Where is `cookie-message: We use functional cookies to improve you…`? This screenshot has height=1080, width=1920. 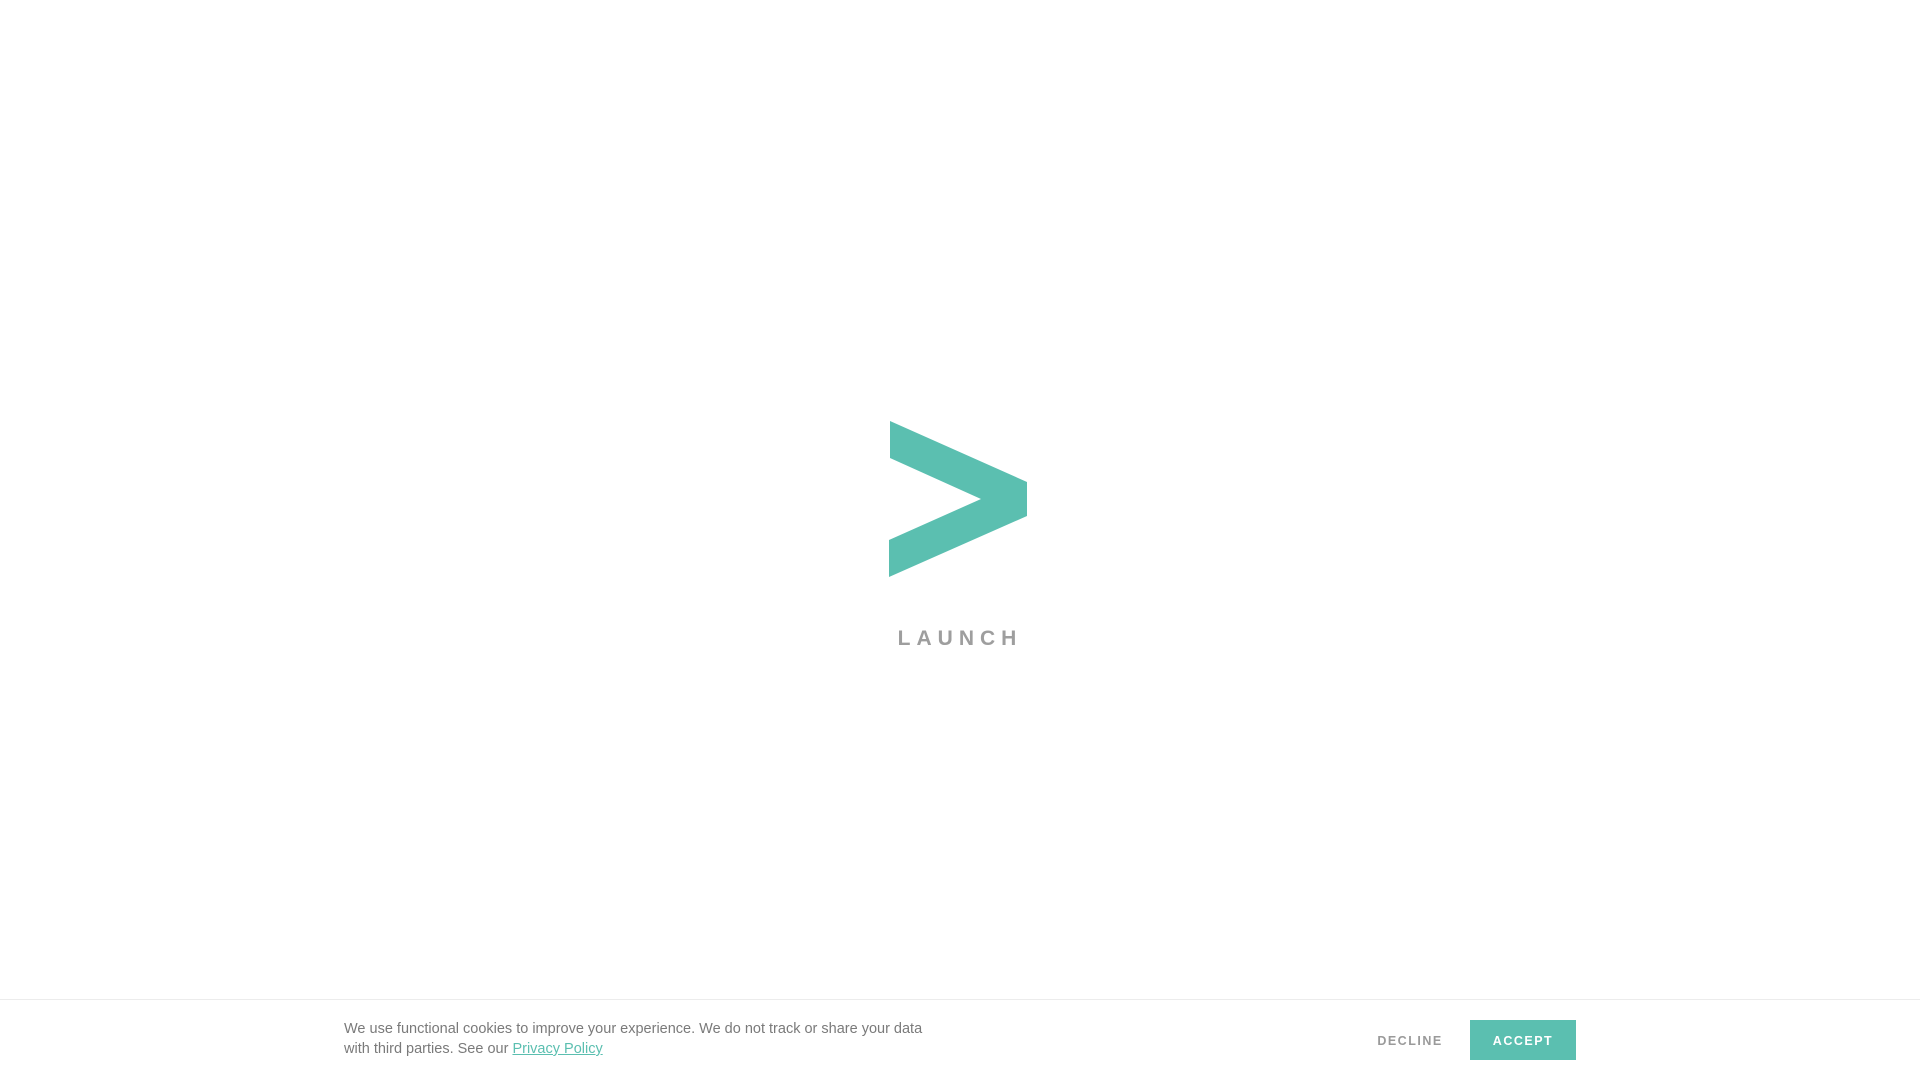
cookie-message: We use functional cookies to improve you… is located at coordinates (634, 1039).